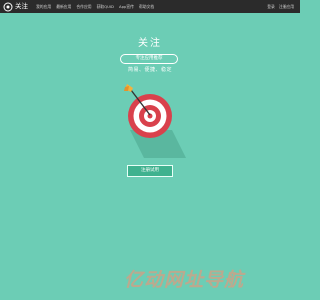  Describe the element at coordinates (63, 6) in the screenshot. I see `nav-item-latest-apps: 最新应用` at that location.